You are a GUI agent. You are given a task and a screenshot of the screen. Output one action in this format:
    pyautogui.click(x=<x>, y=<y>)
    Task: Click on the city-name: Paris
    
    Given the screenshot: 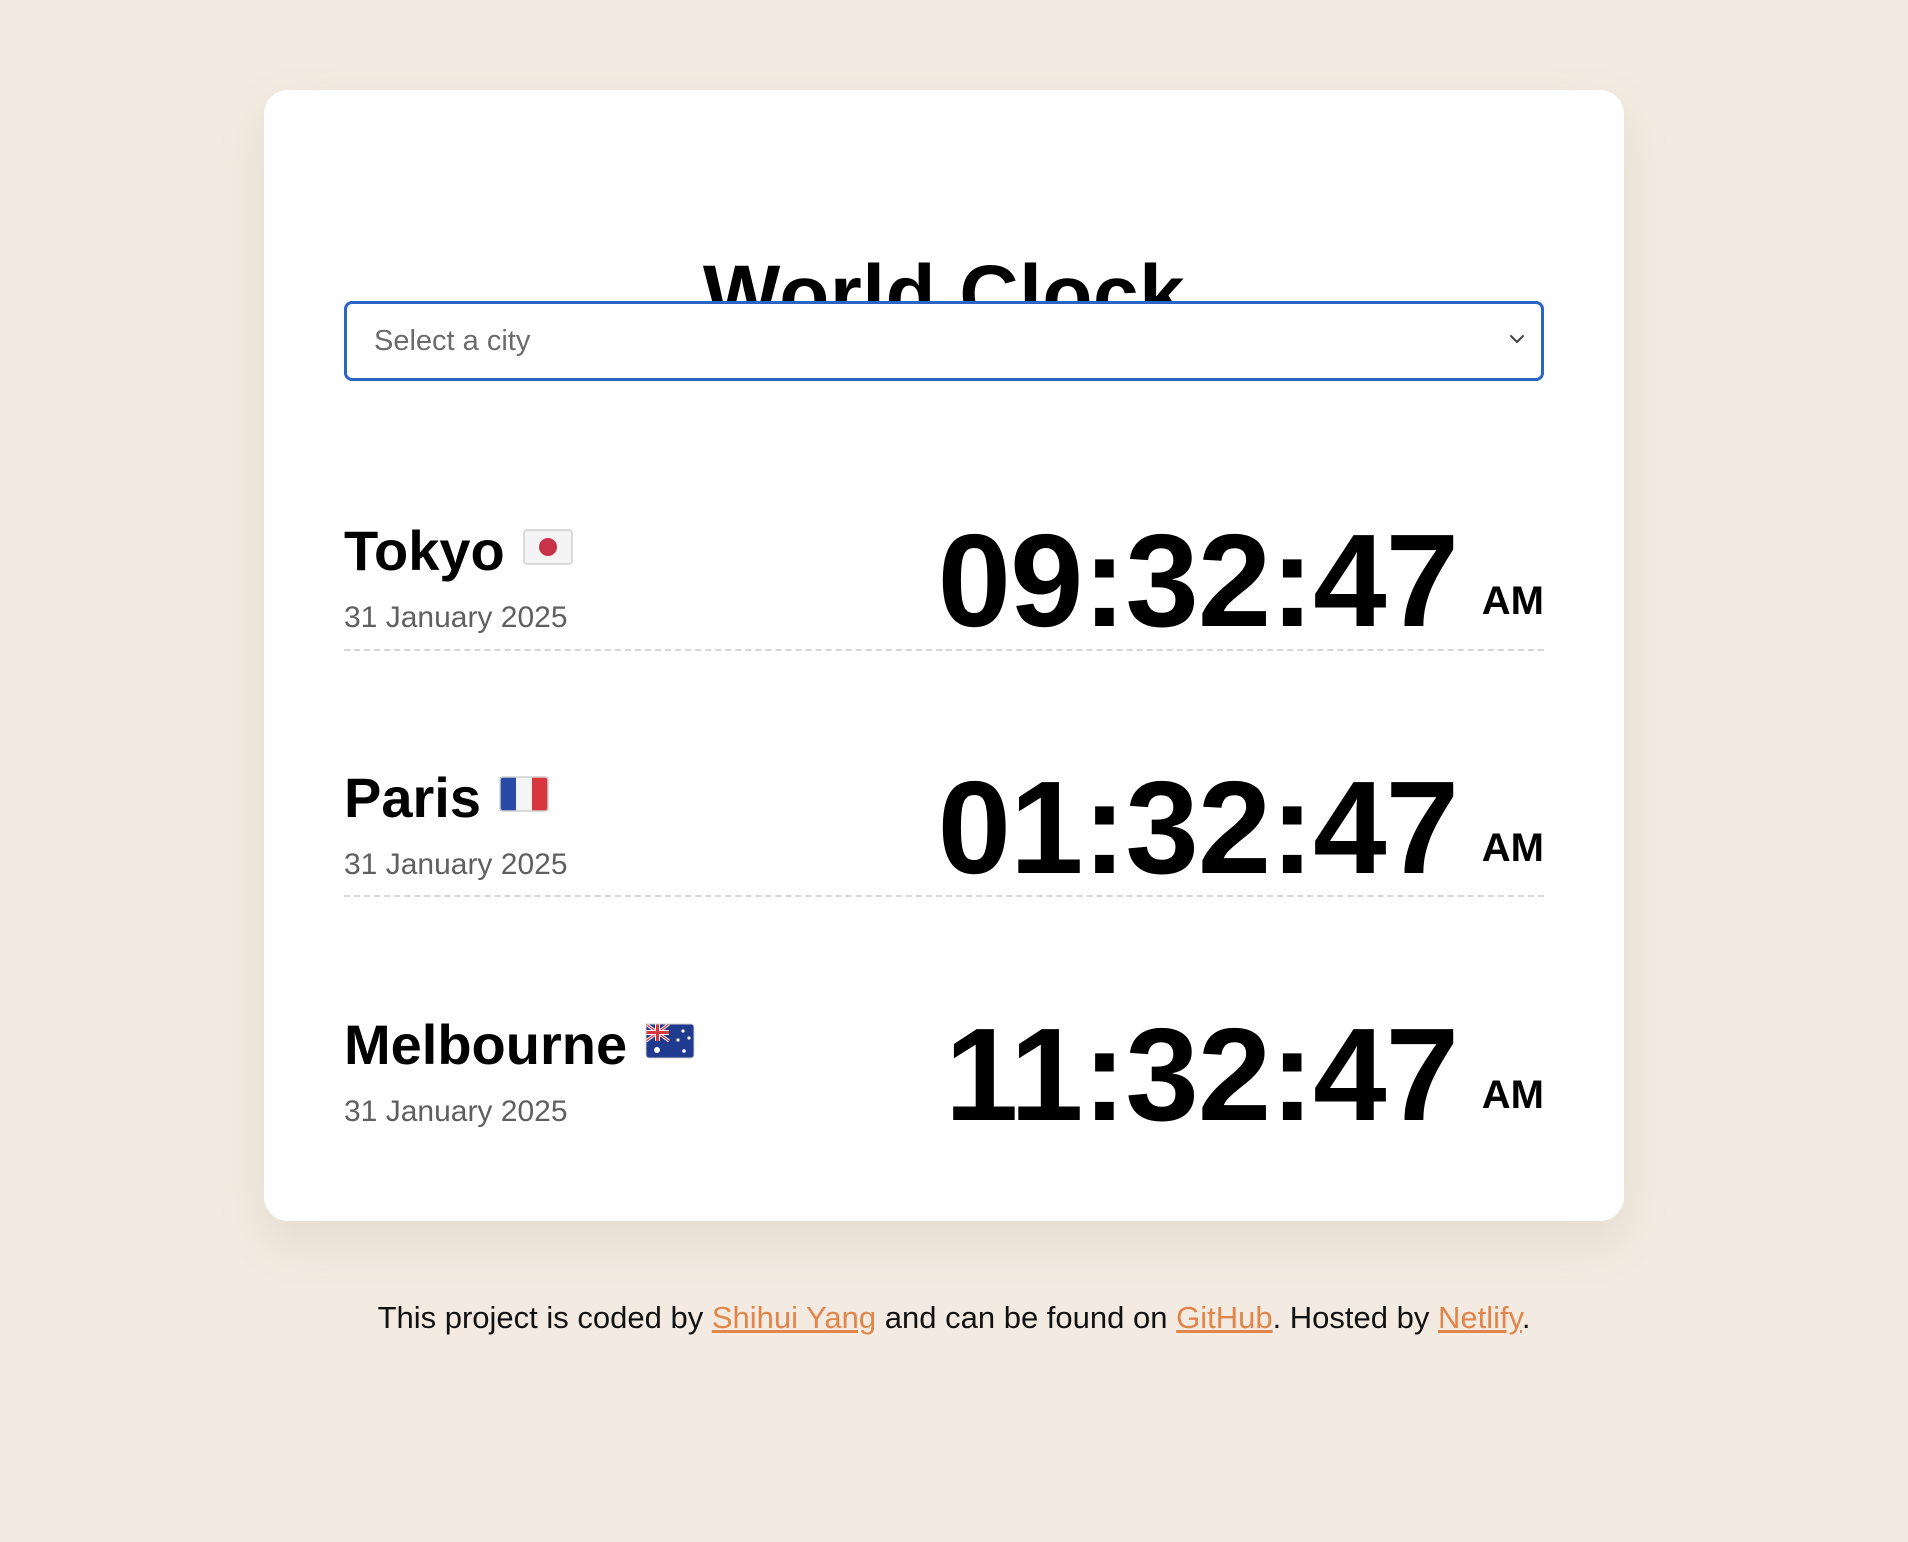 What is the action you would take?
    pyautogui.click(x=412, y=797)
    